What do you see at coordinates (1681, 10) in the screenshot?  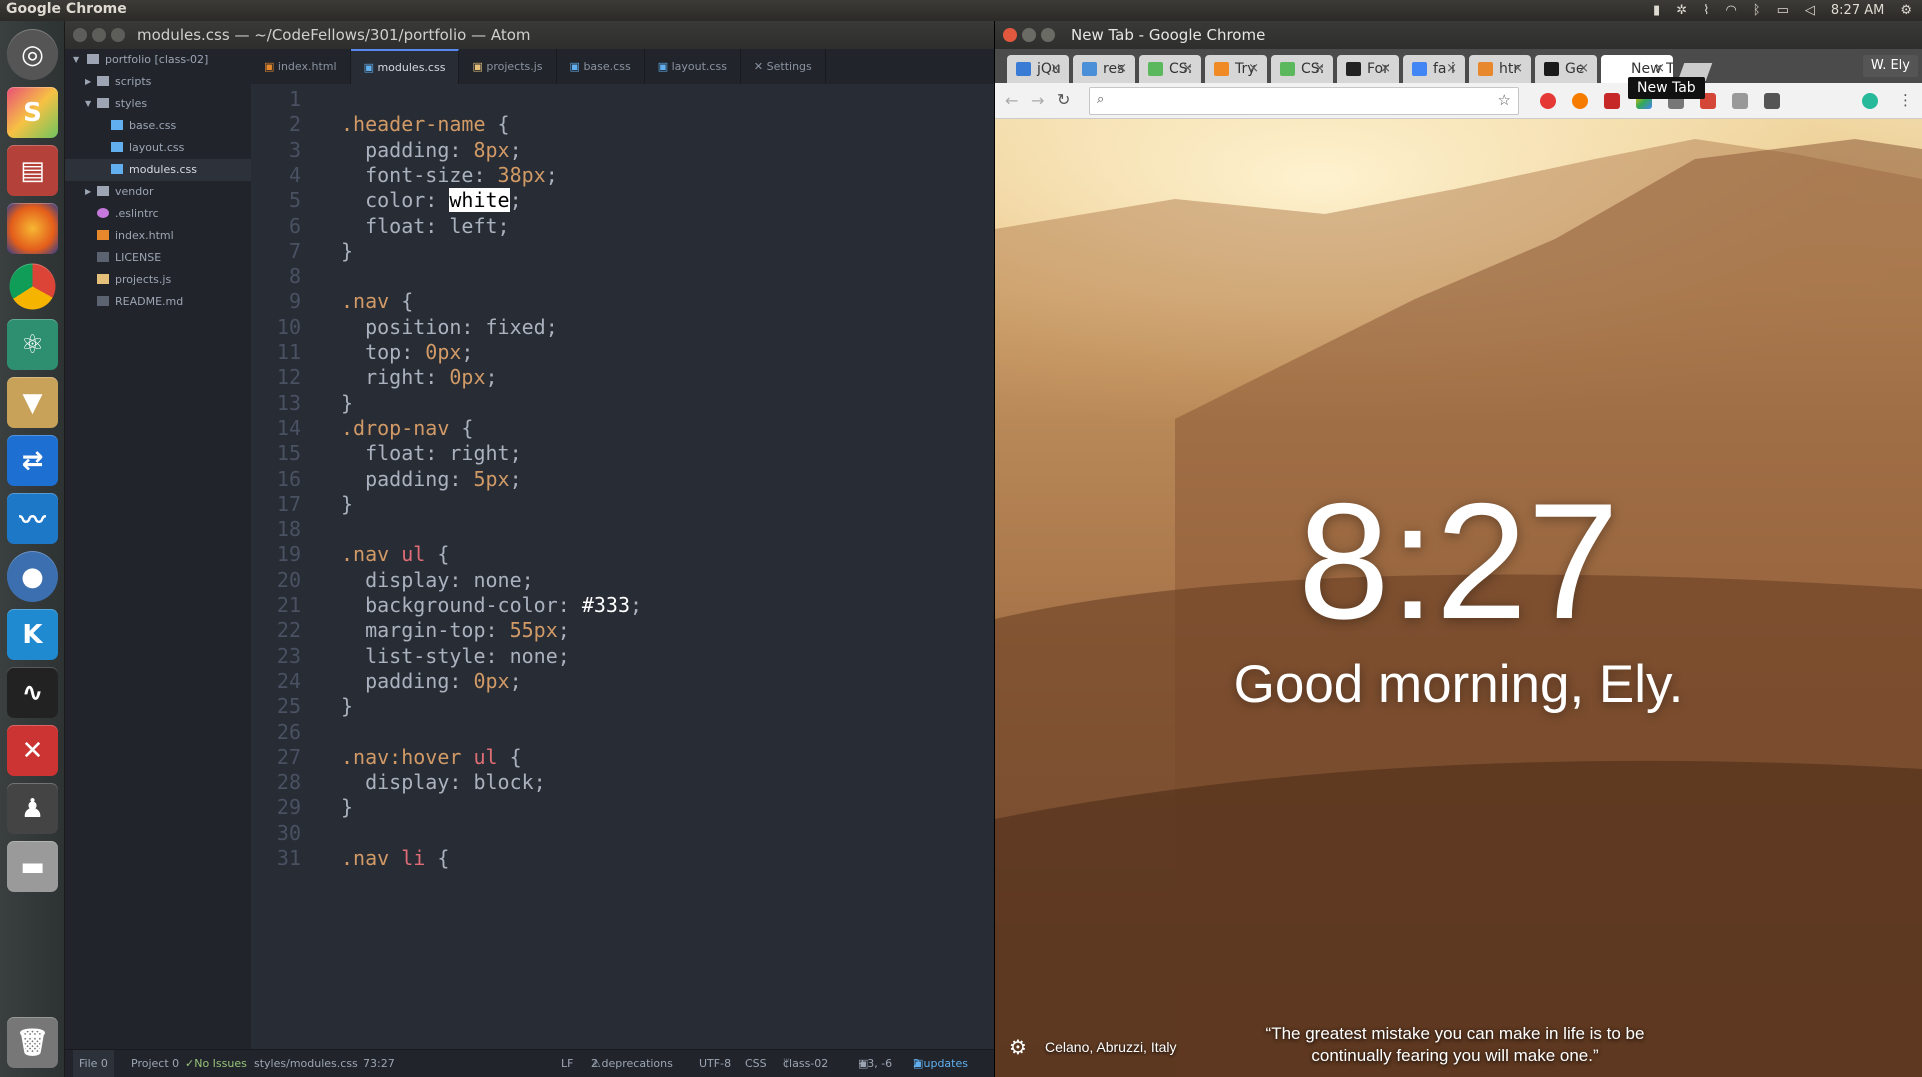 I see `settings-tray-icon: ✲` at bounding box center [1681, 10].